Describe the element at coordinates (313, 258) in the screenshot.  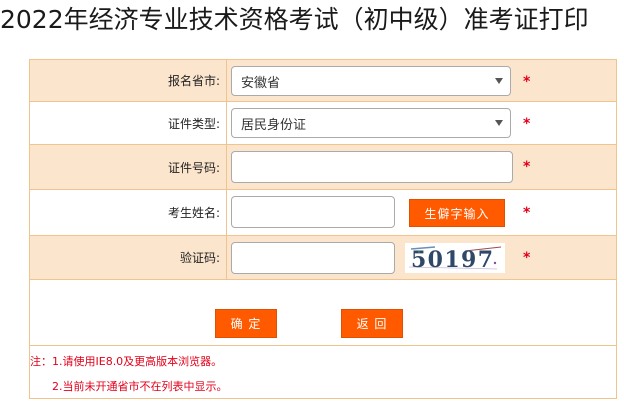
I see `captcha-input` at that location.